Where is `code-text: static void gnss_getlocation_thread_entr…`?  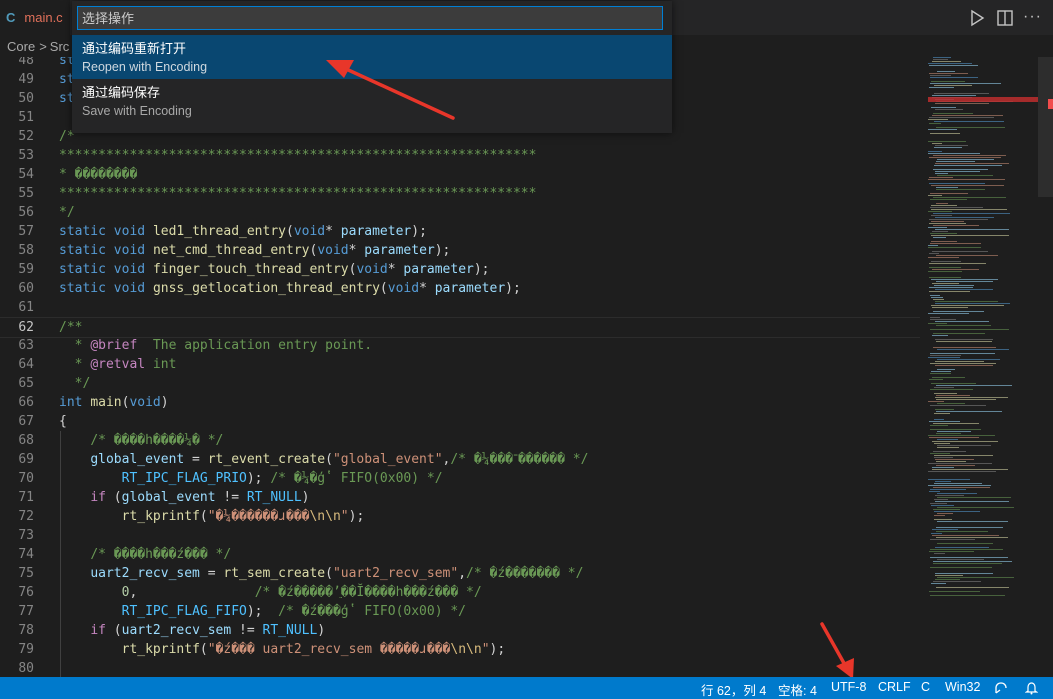 code-text: static void gnss_getlocation_thread_entr… is located at coordinates (290, 288).